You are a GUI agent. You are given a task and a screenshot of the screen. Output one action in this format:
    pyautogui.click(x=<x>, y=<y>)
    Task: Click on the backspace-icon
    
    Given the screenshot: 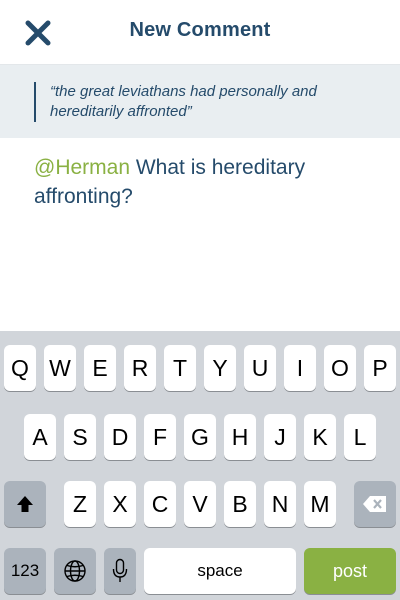 What is the action you would take?
    pyautogui.click(x=374, y=504)
    